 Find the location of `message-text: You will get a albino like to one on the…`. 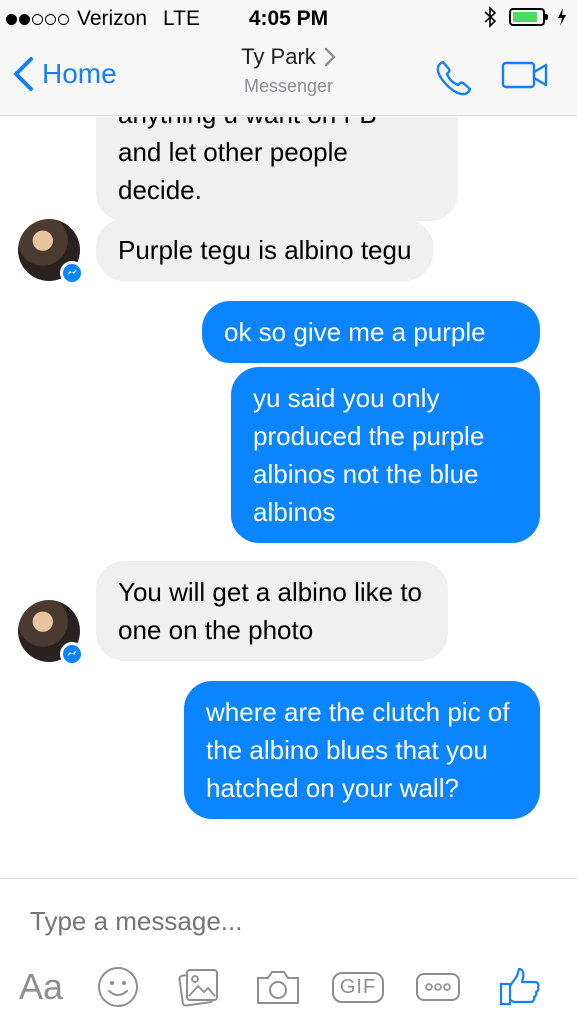

message-text: You will get a albino like to one on the… is located at coordinates (270, 611).